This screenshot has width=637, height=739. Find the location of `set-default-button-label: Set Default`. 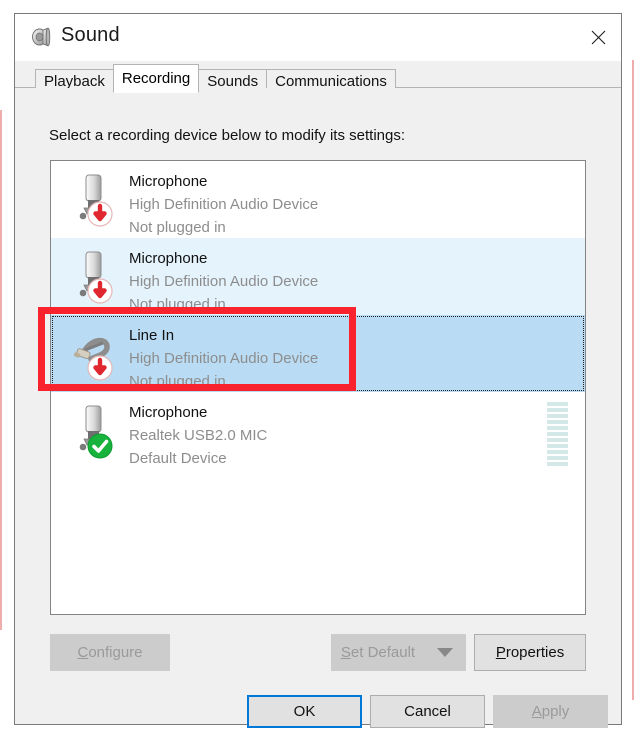

set-default-button-label: Set Default is located at coordinates (378, 652).